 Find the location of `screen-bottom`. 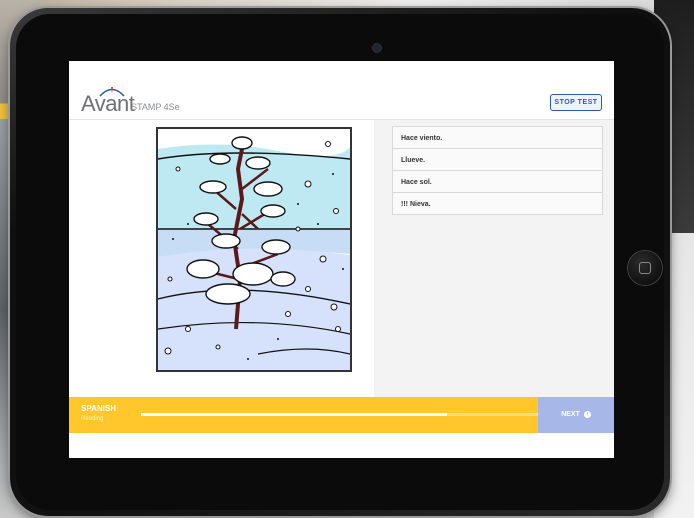

screen-bottom is located at coordinates (341, 445).